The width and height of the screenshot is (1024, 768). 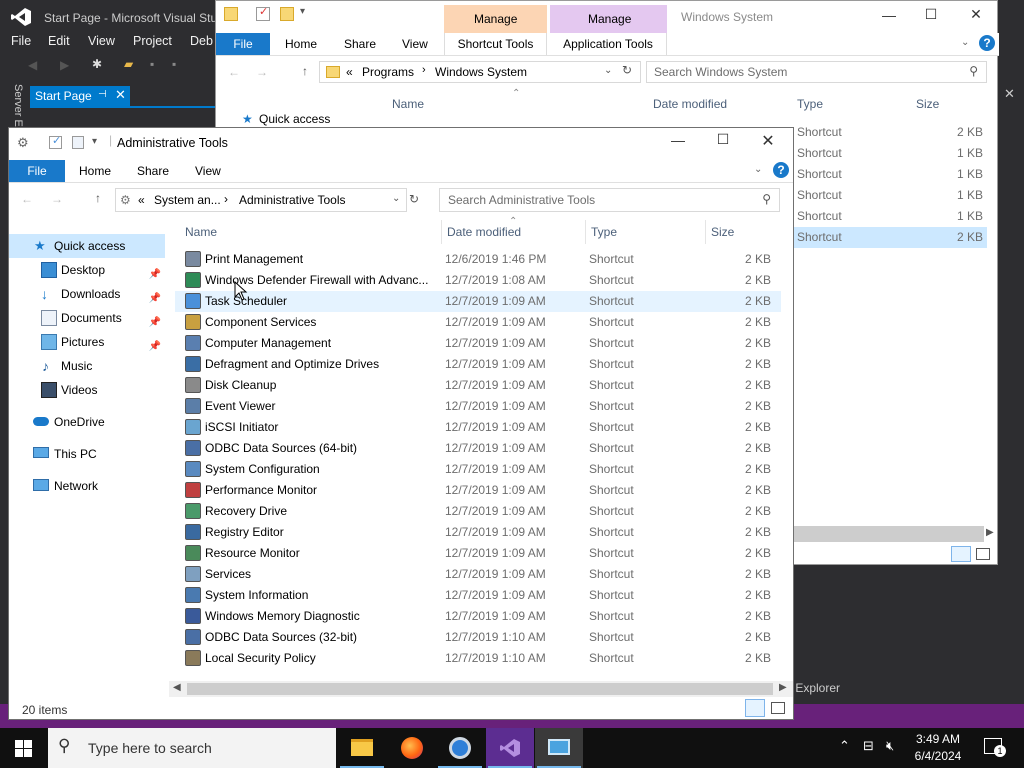 I want to click on tab-file: File, so click(x=37, y=171).